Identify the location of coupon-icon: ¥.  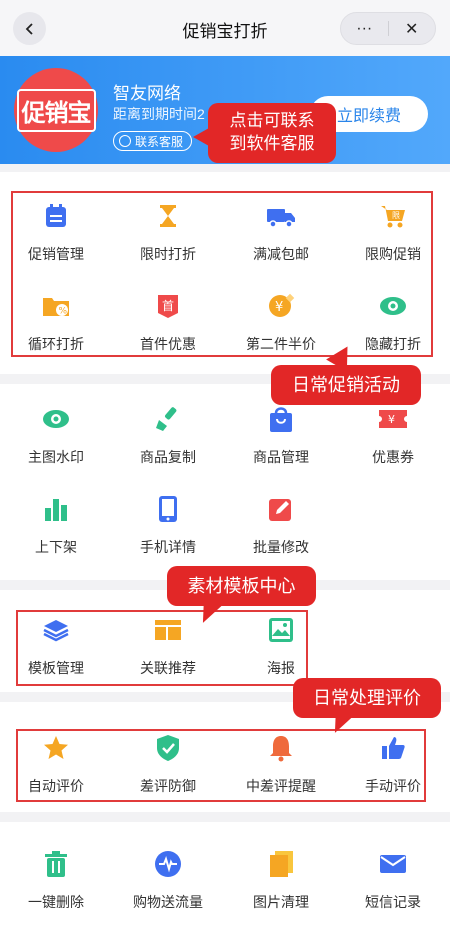
(393, 419).